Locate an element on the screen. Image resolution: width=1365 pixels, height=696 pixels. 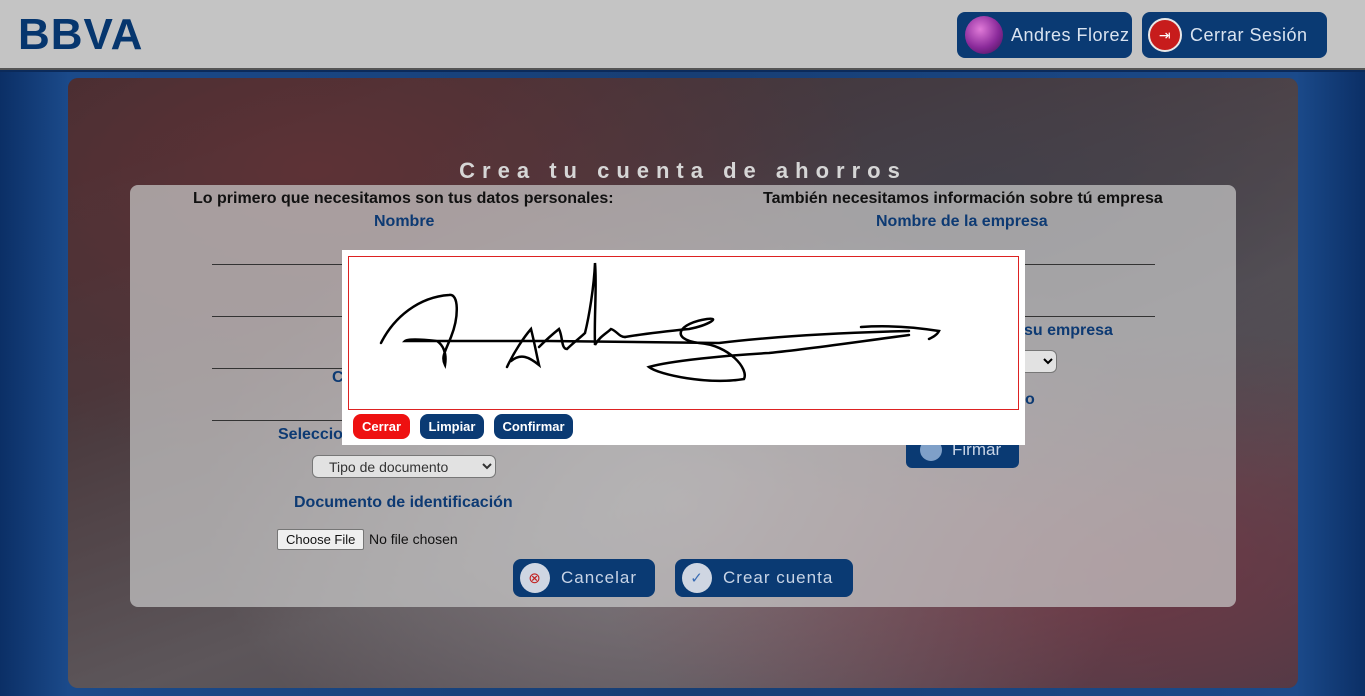
modal-clear-button: Limpiar is located at coordinates (452, 426).